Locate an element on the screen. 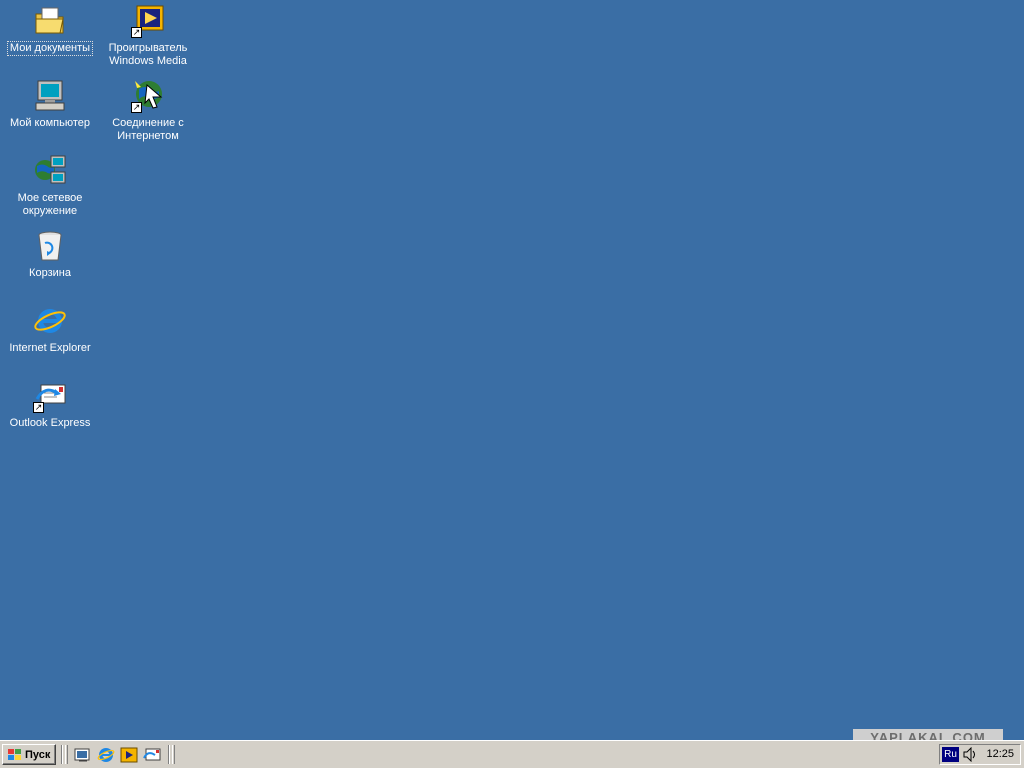  desktop-icon-label: Outlook Express is located at coordinates (50, 423).